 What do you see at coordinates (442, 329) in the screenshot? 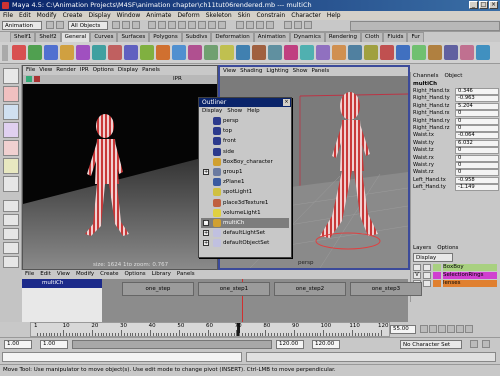
I see `play-back-icon` at bounding box center [442, 329].